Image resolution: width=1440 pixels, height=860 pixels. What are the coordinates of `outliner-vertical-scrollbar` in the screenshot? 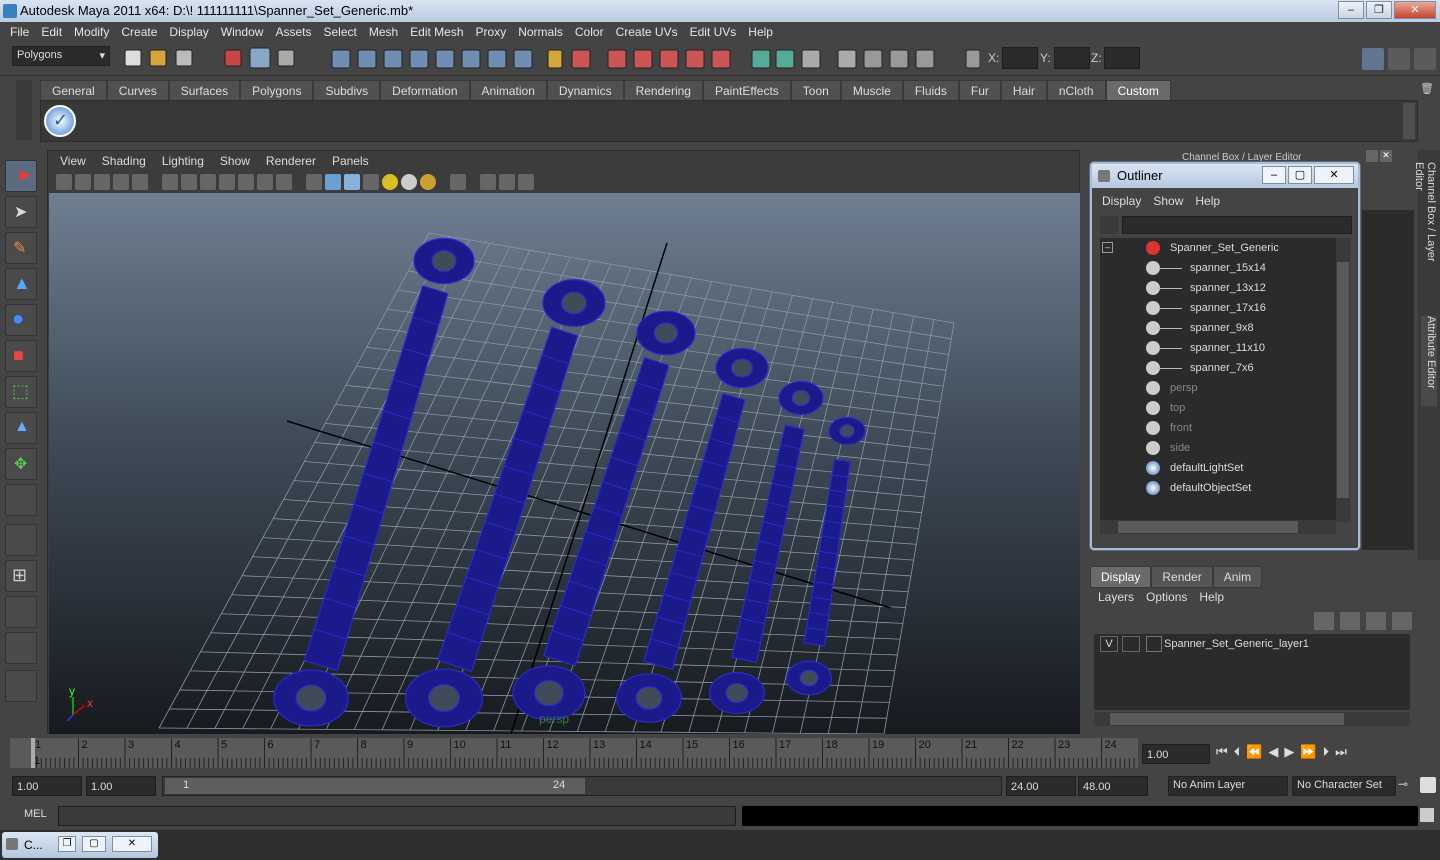 It's located at (1343, 380).